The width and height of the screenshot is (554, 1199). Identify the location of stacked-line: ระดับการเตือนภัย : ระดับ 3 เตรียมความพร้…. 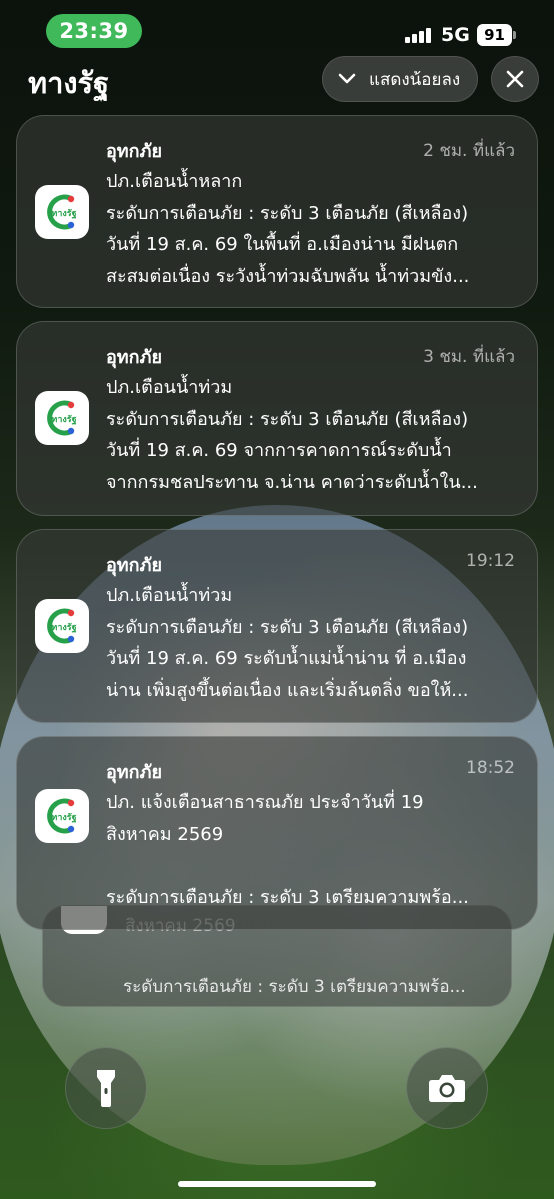
(294, 987).